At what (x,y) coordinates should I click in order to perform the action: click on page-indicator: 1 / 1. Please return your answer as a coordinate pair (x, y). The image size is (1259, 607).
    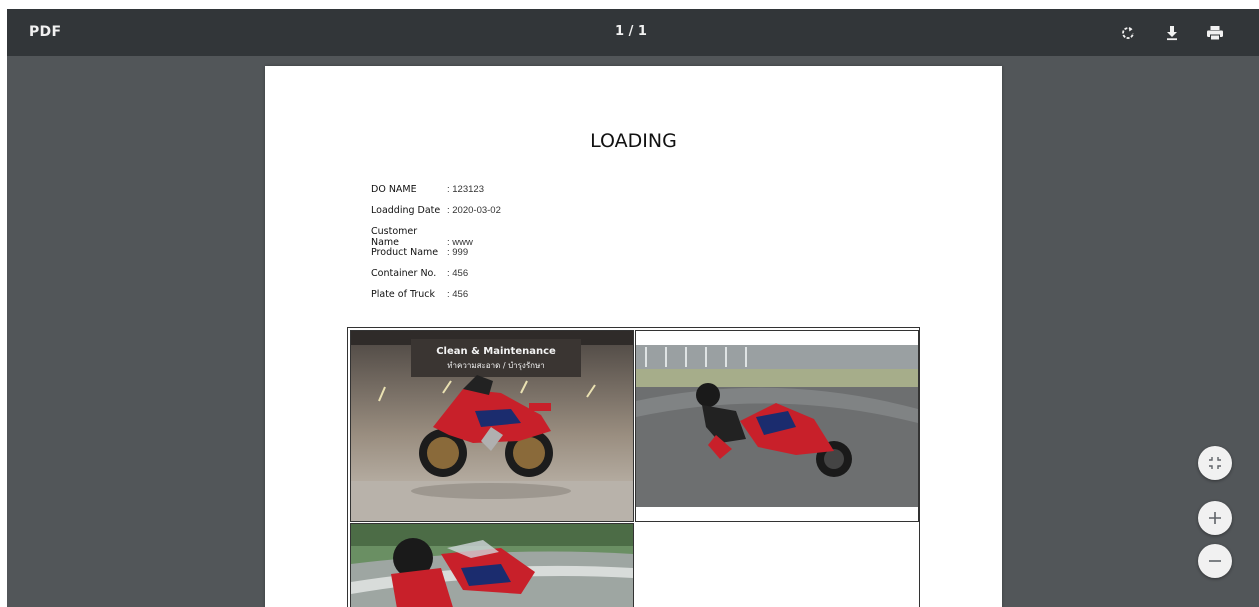
    Looking at the image, I should click on (631, 31).